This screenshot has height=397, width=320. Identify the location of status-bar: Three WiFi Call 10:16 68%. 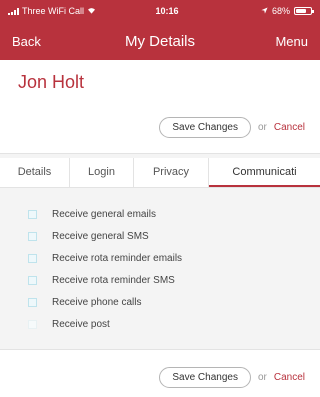
(160, 11).